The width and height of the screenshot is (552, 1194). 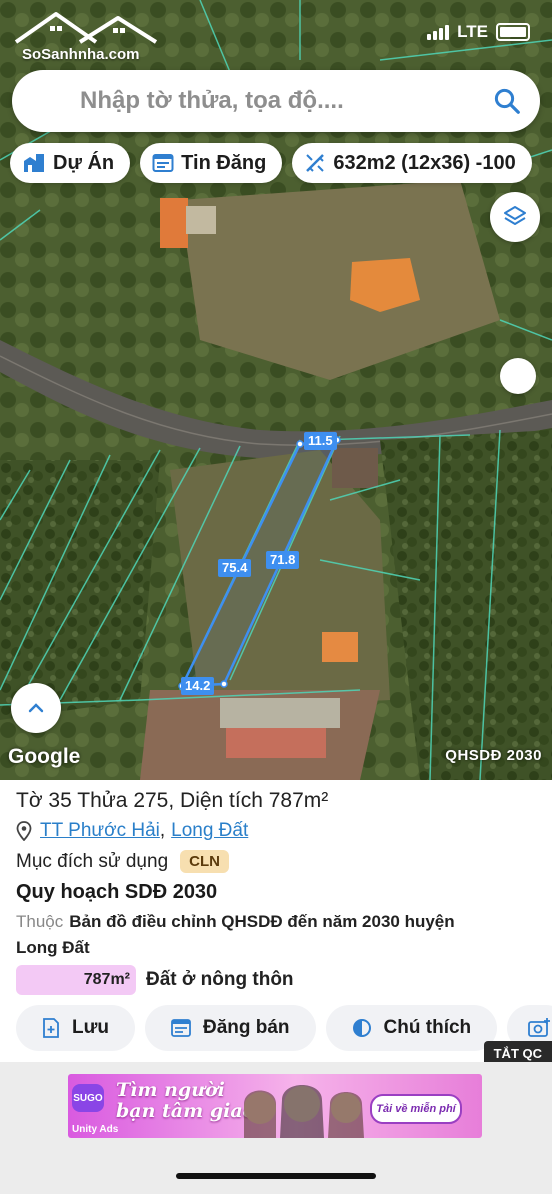 What do you see at coordinates (90, 1027) in the screenshot?
I see `save-label: Lưu` at bounding box center [90, 1027].